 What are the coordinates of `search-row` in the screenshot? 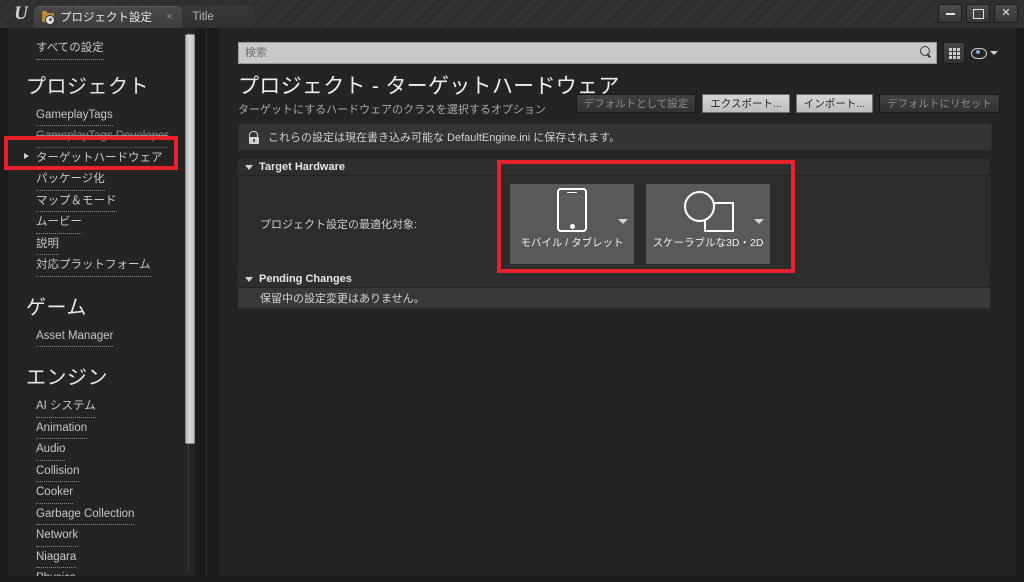 It's located at (618, 53).